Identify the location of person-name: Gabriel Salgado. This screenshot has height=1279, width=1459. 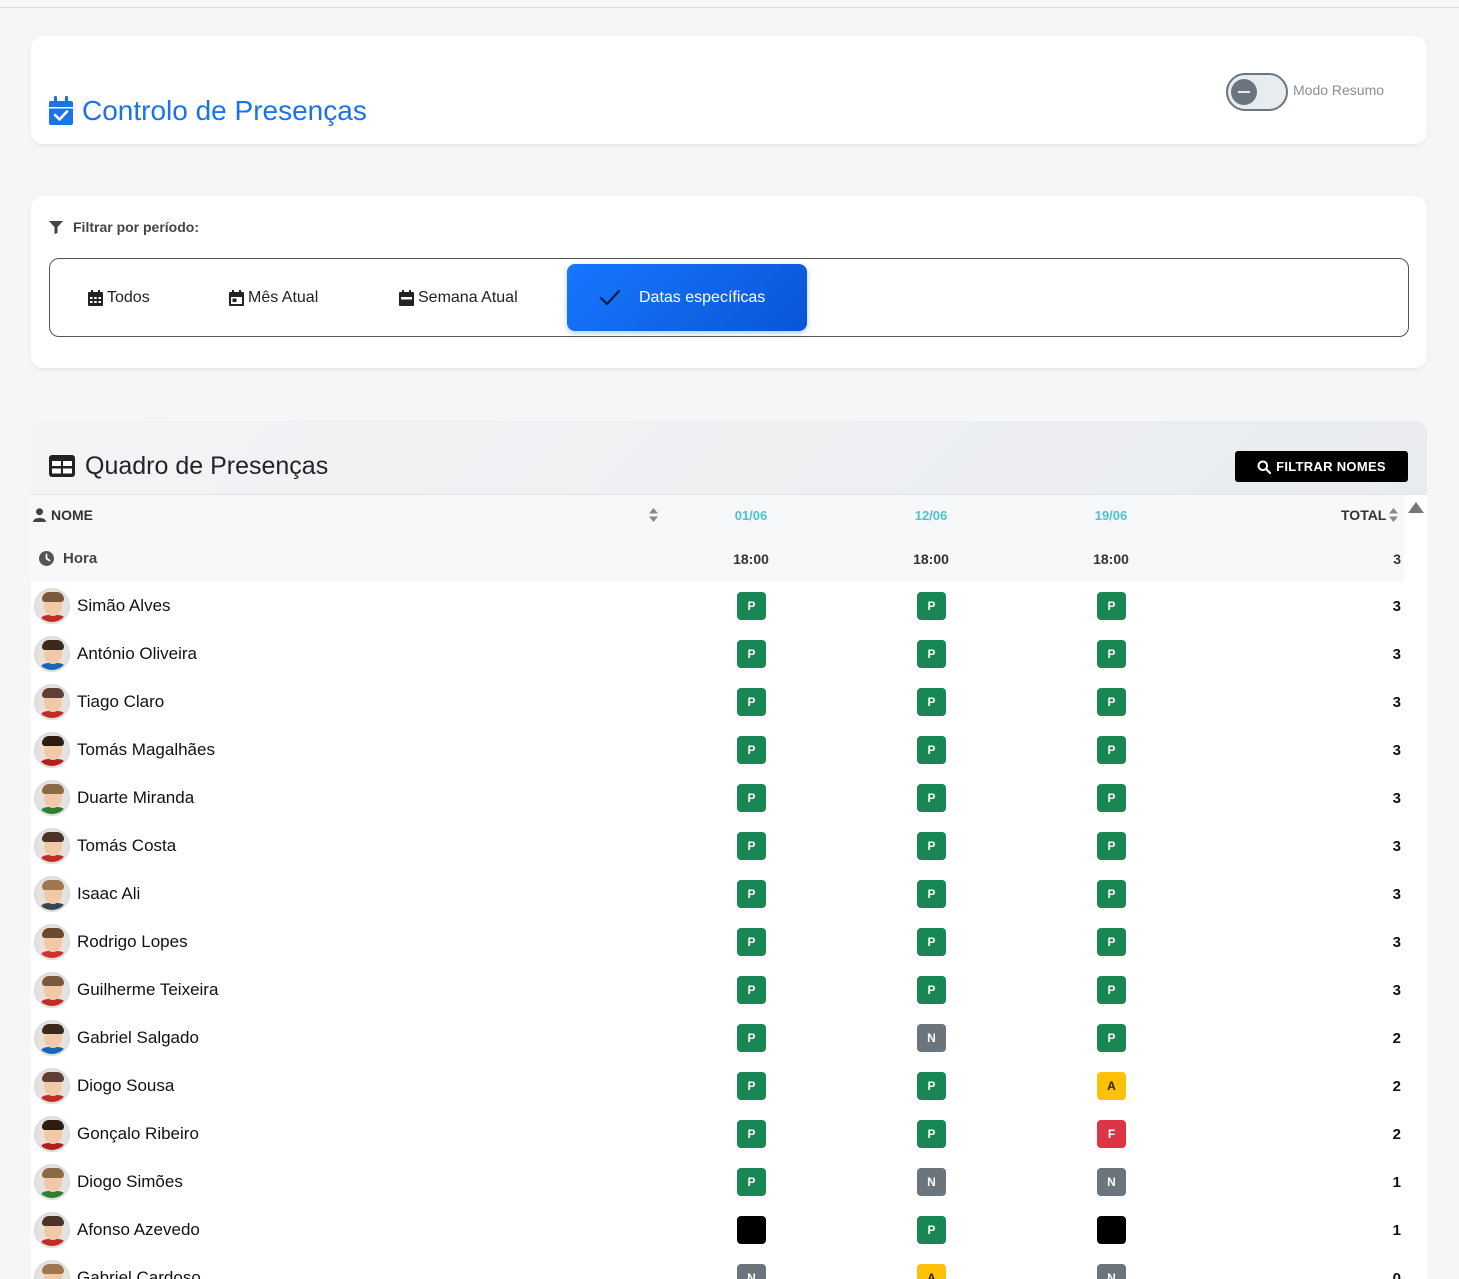
(138, 1037).